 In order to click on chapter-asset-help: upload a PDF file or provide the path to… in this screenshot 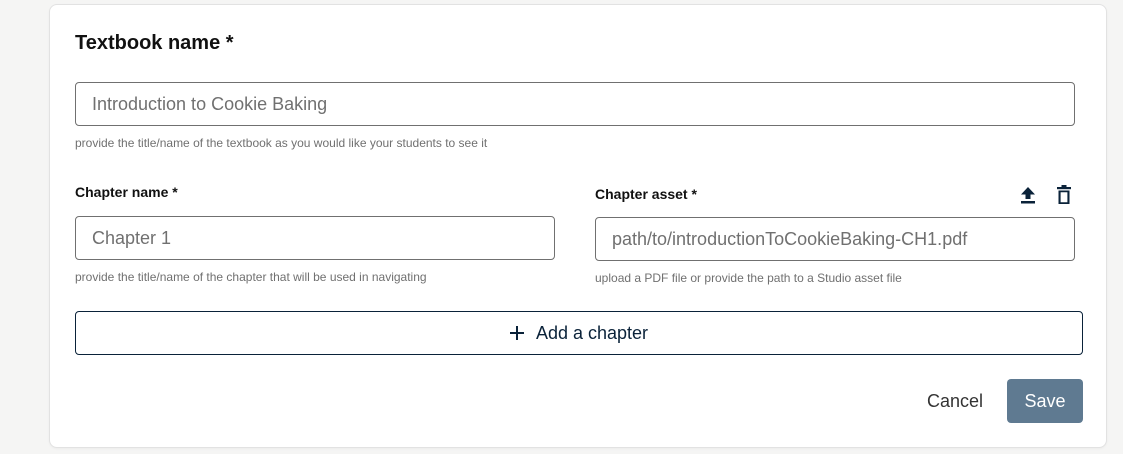, I will do `click(748, 278)`.